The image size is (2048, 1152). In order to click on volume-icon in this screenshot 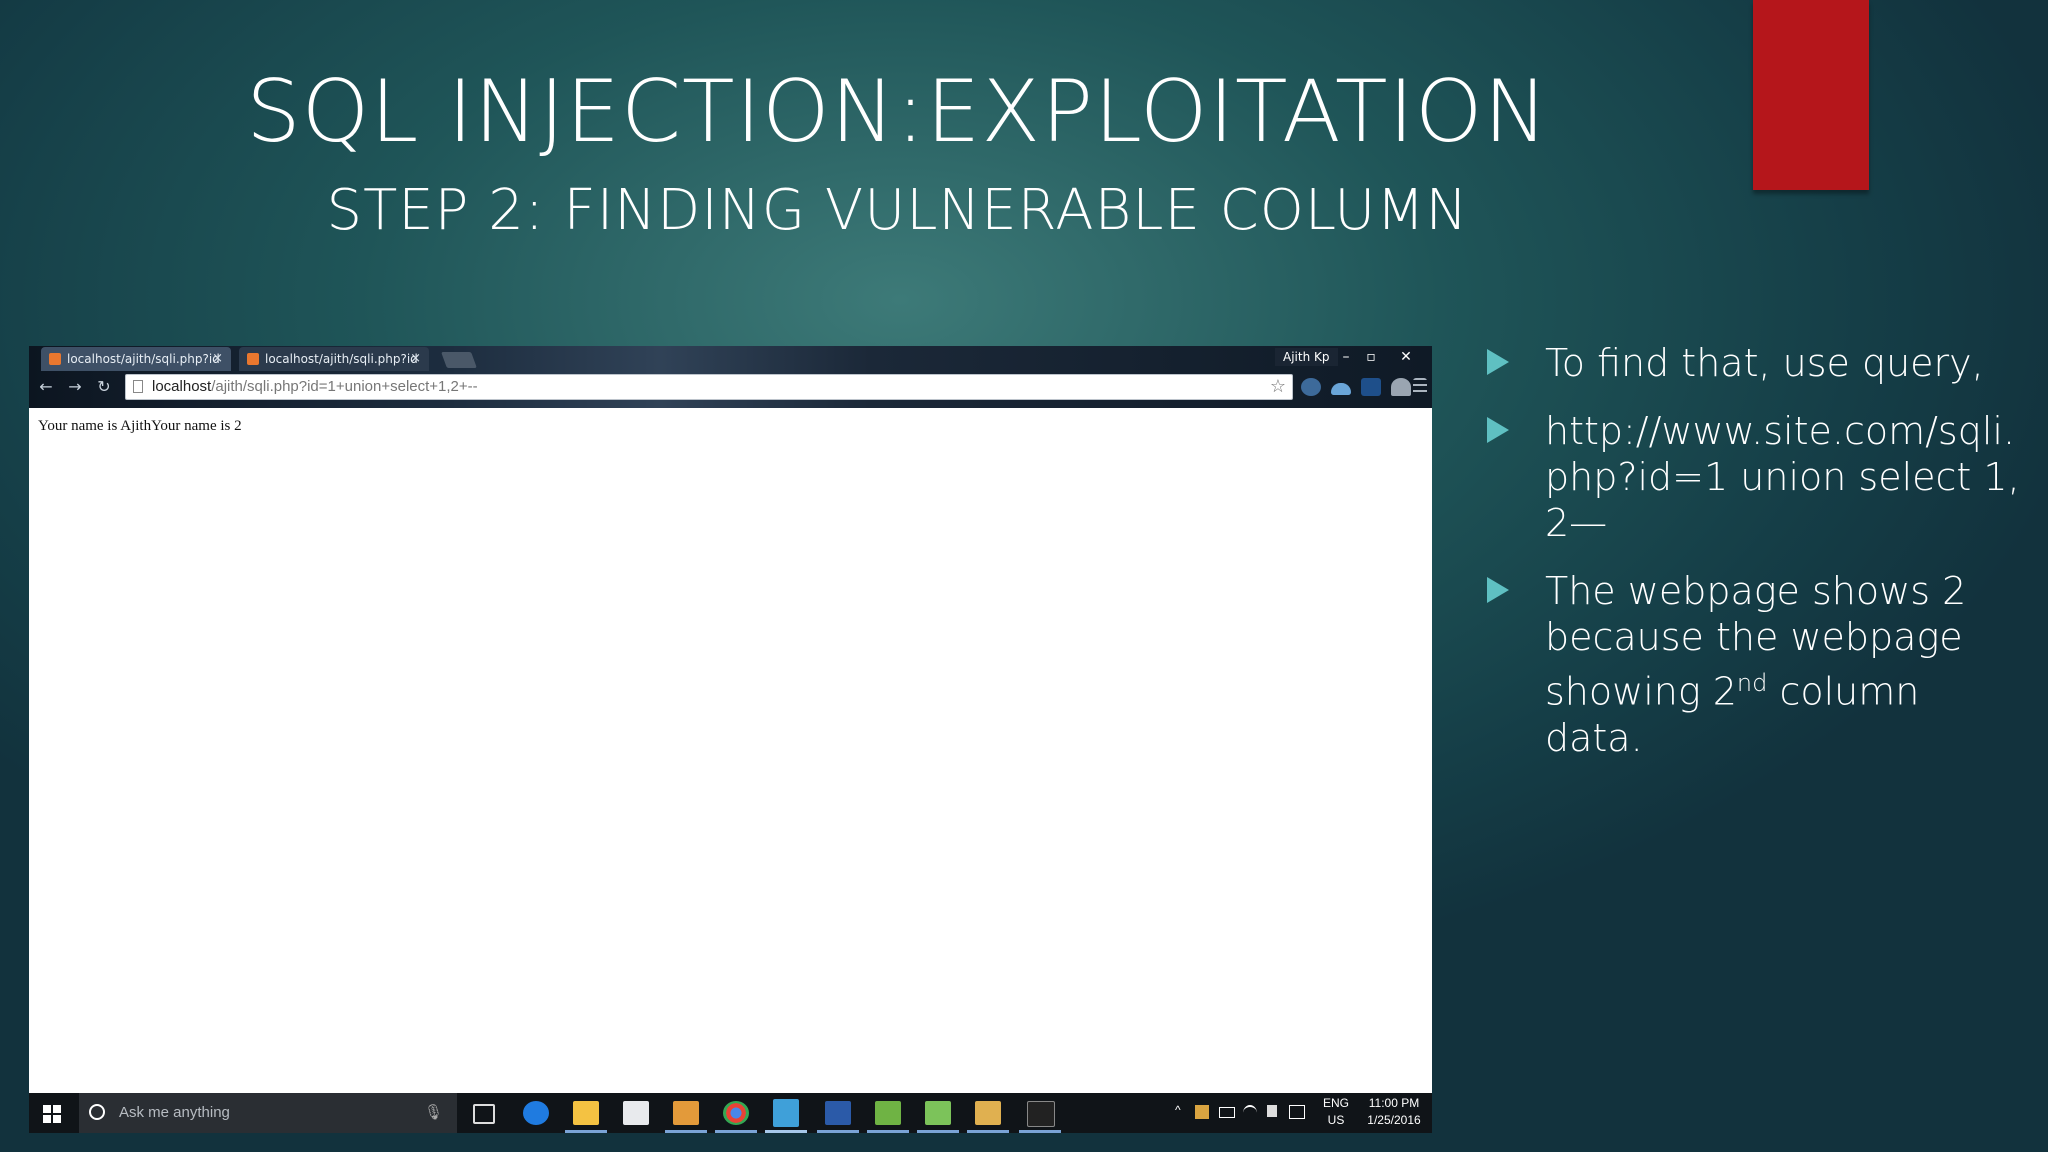, I will do `click(1272, 1111)`.